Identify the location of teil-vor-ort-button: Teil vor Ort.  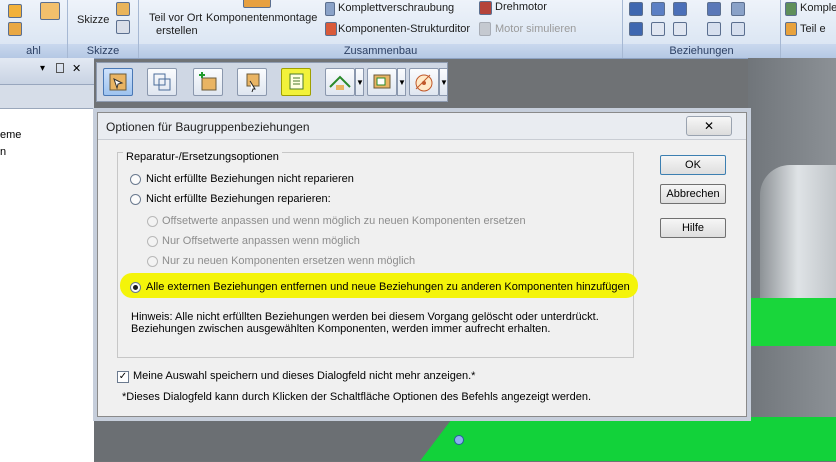
(175, 18).